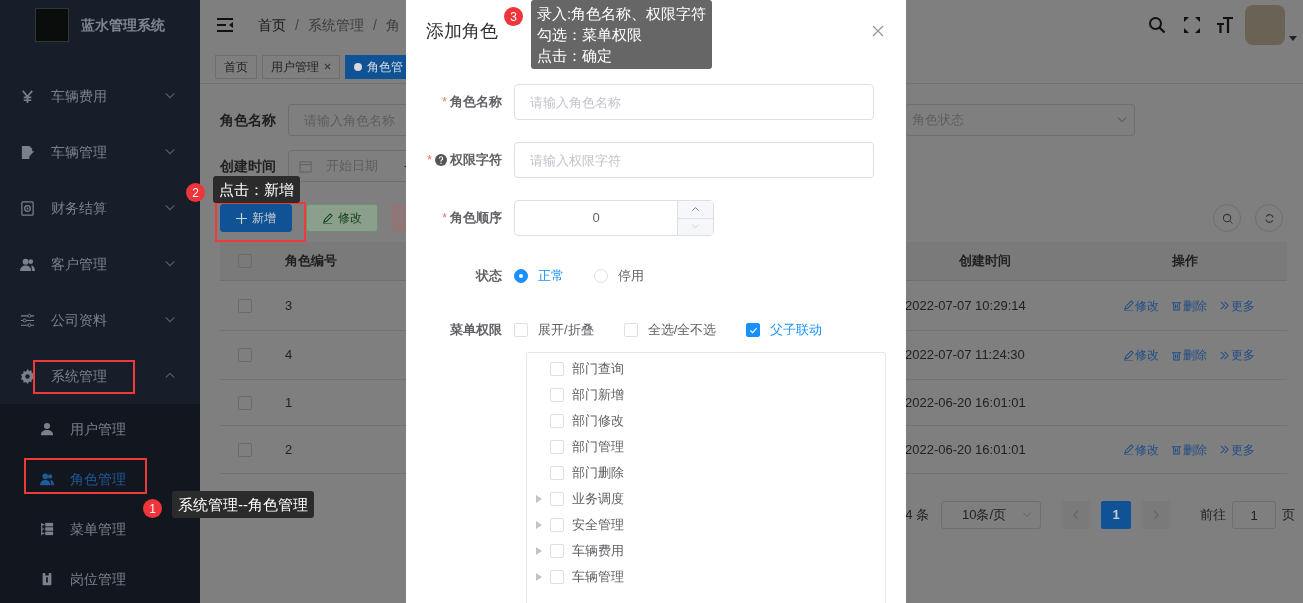 The image size is (1303, 603). I want to click on app-title: 蓝水管理系统, so click(123, 25).